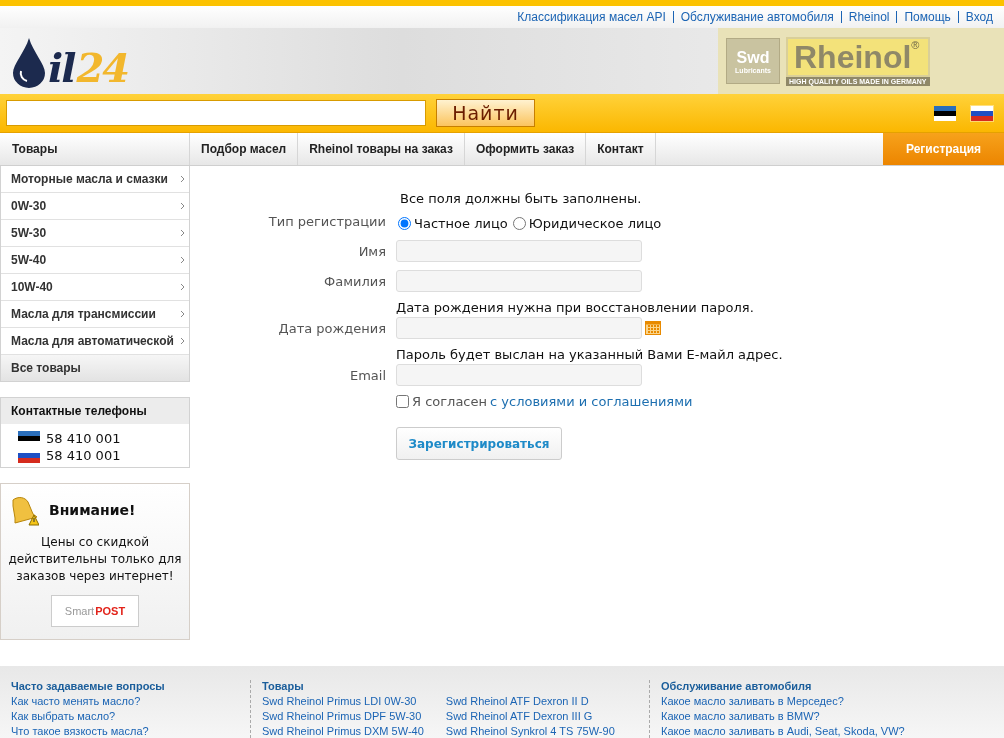 This screenshot has width=1004, height=738. I want to click on terms-link: с условиями и соглашениями, so click(591, 401).